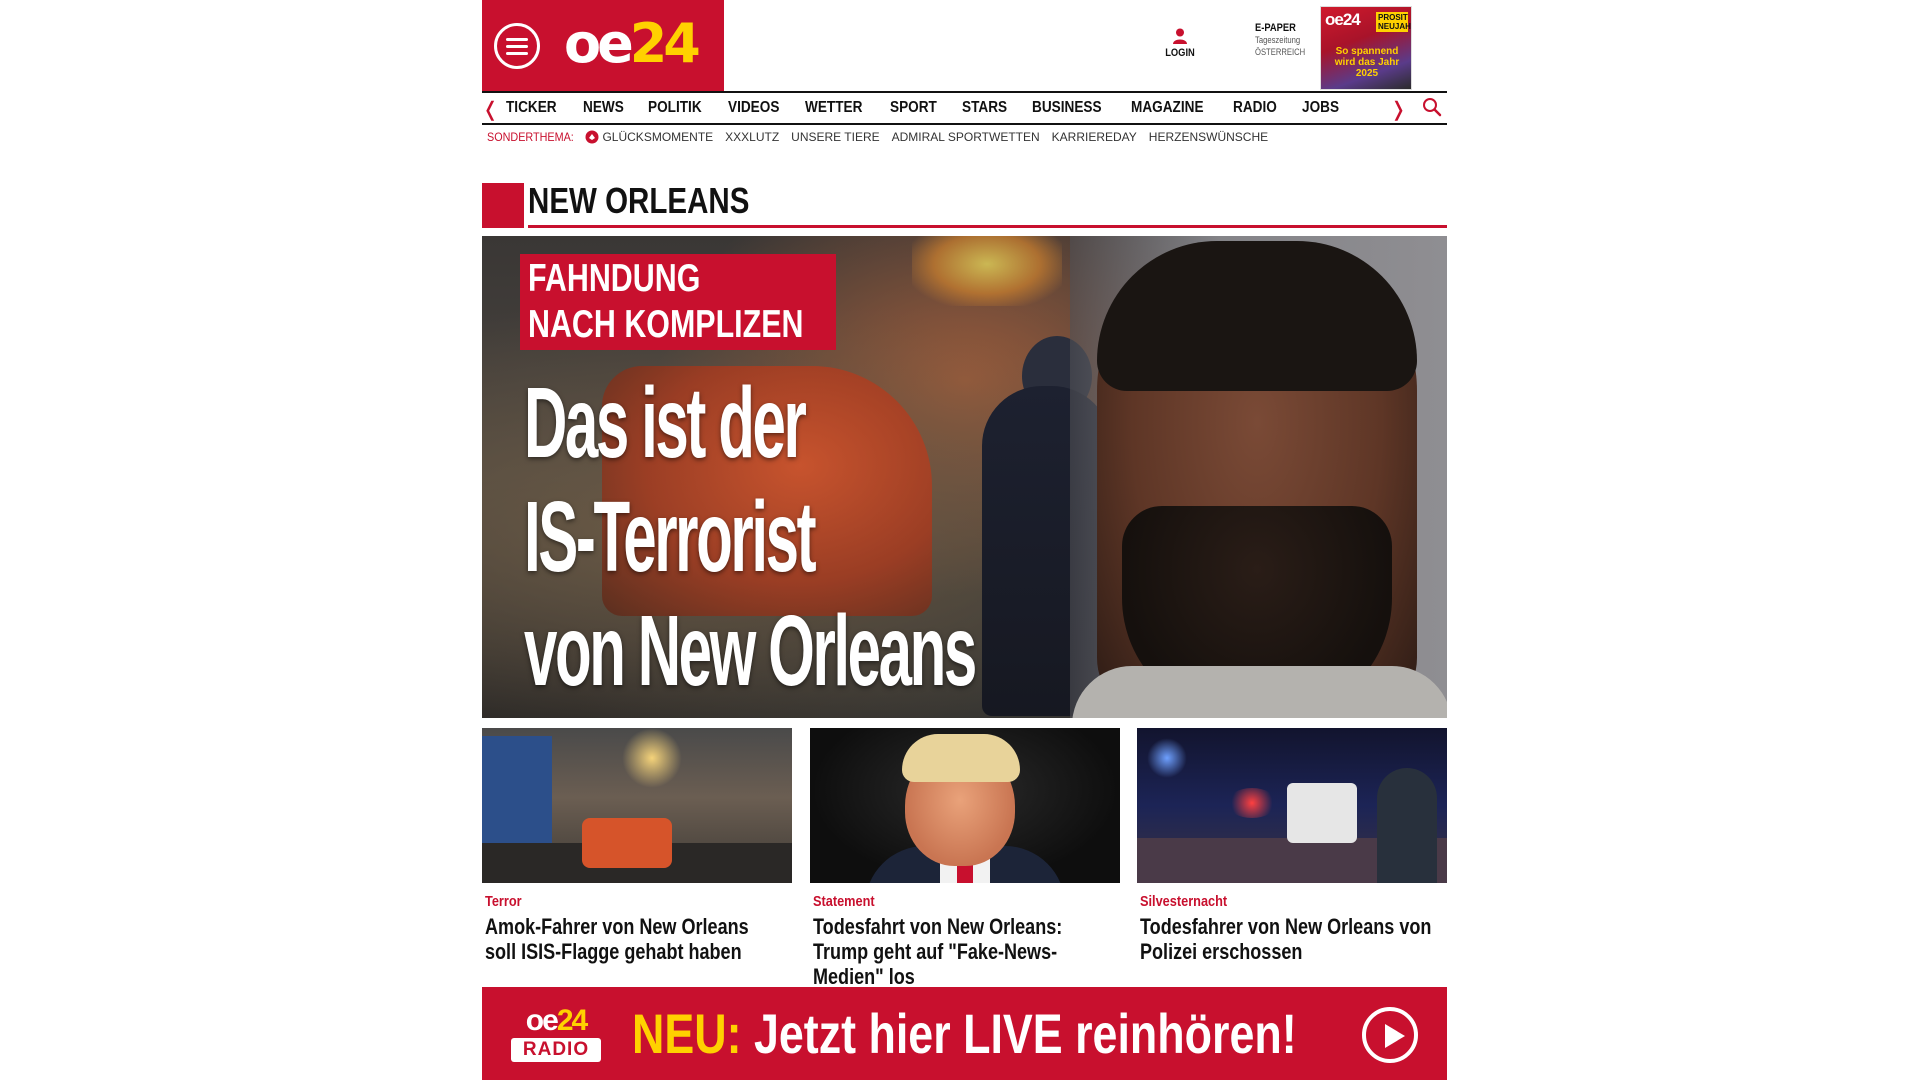 This screenshot has height=1080, width=1920. I want to click on radio-banner-text: NEU: Jetzt hier LIVE reinhören!, so click(964, 1034).